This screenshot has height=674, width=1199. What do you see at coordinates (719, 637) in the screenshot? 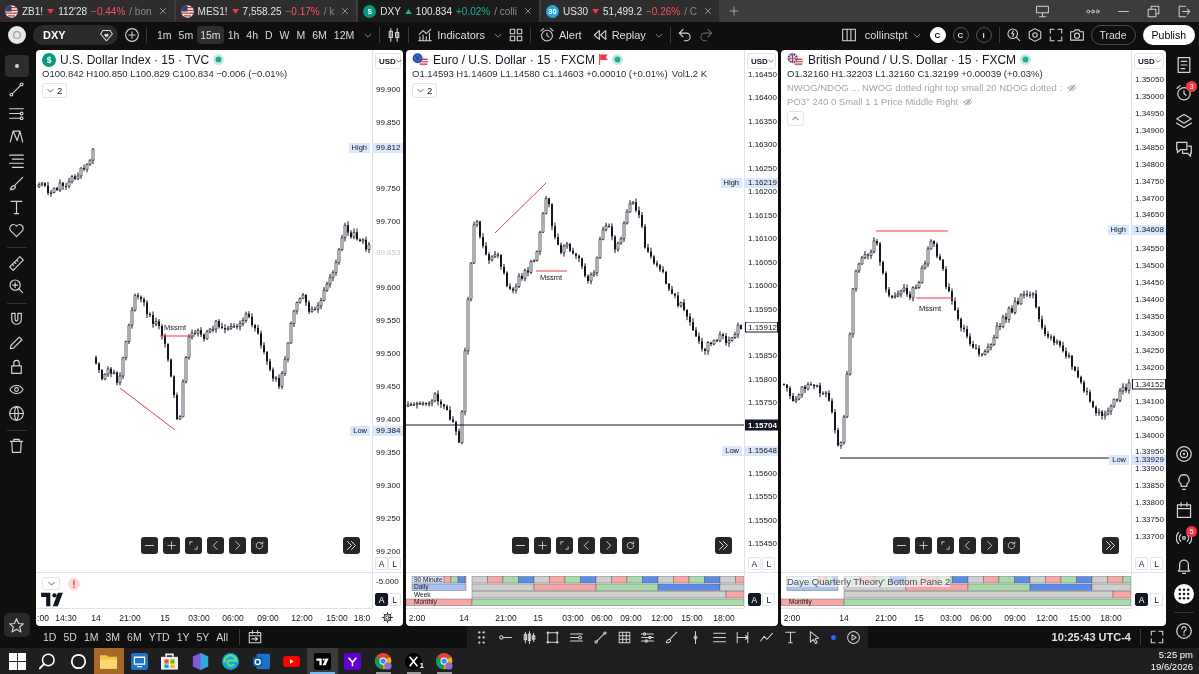
I see `horizontal-lines-icon` at bounding box center [719, 637].